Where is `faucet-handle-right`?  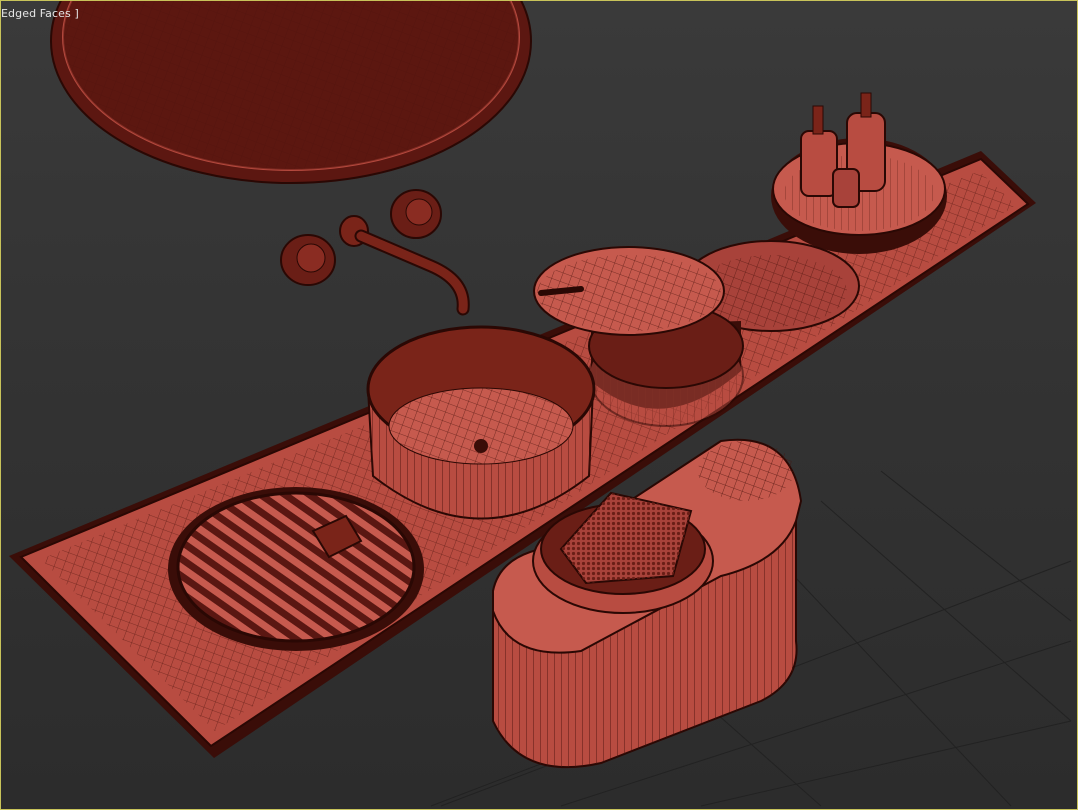 faucet-handle-right is located at coordinates (416, 214).